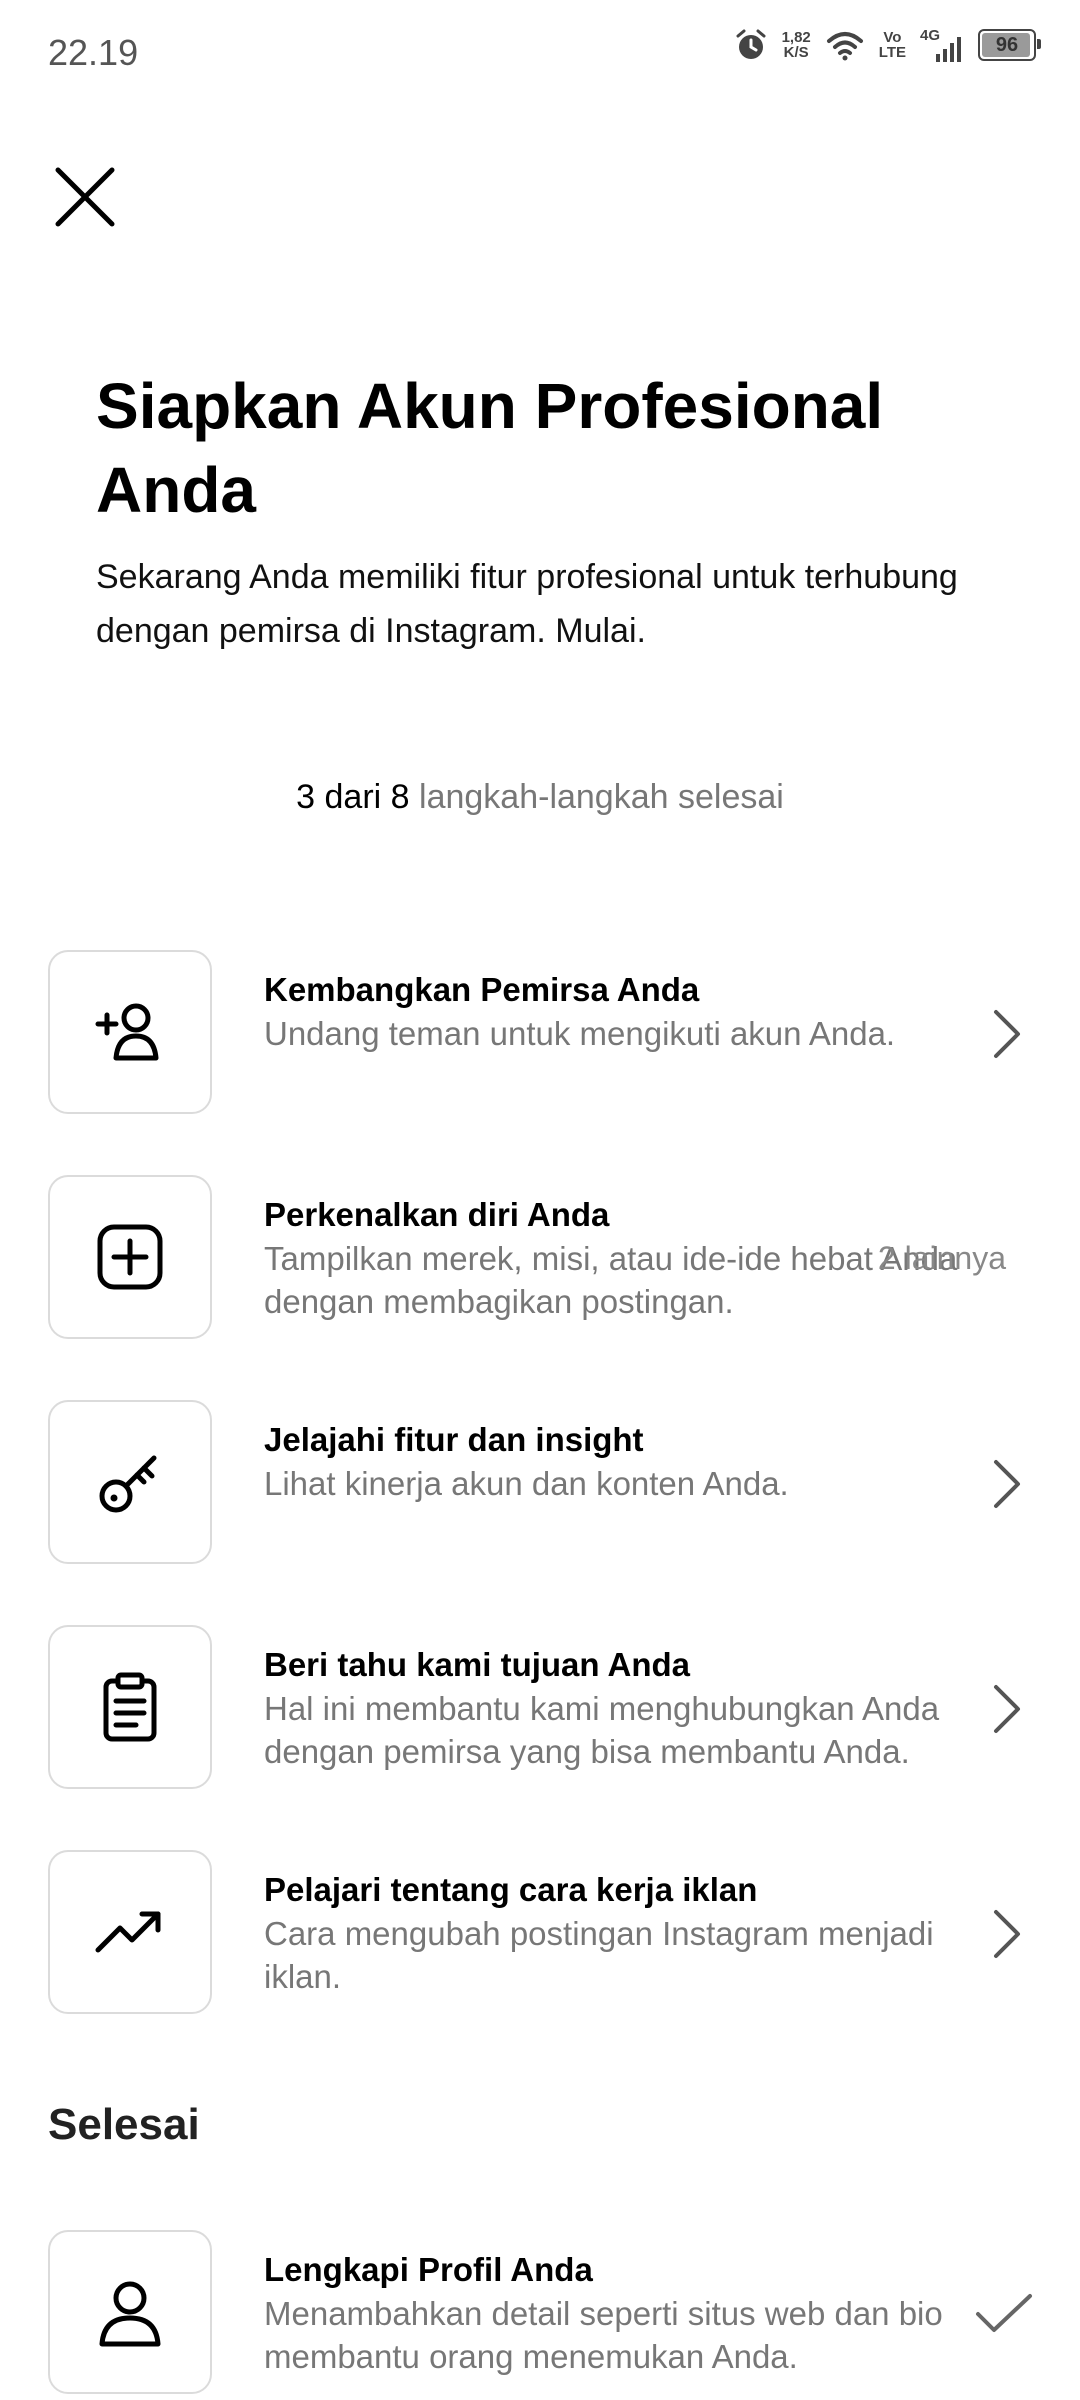 Image resolution: width=1080 pixels, height=2400 pixels. Describe the element at coordinates (124, 2124) in the screenshot. I see `completed-section-title: Selesai` at that location.